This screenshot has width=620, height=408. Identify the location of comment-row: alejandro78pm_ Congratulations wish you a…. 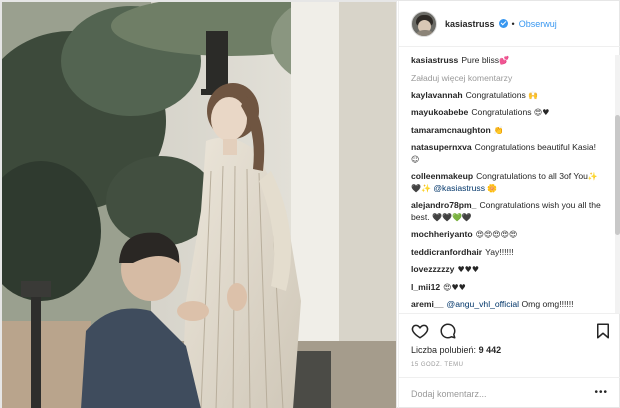
(508, 211).